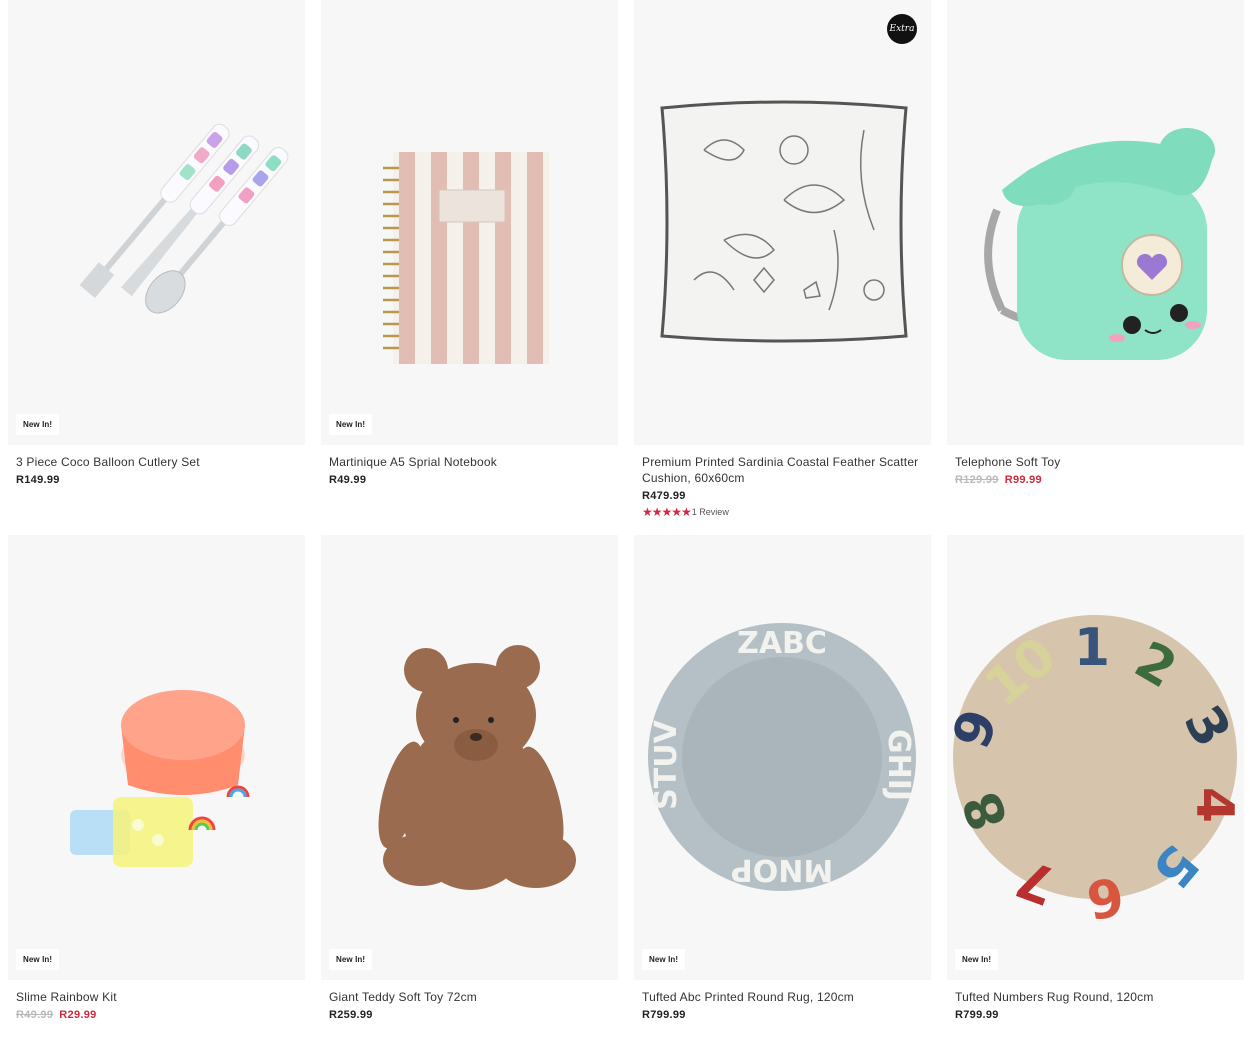  What do you see at coordinates (902, 29) in the screenshot?
I see `extra-badge: Extra` at bounding box center [902, 29].